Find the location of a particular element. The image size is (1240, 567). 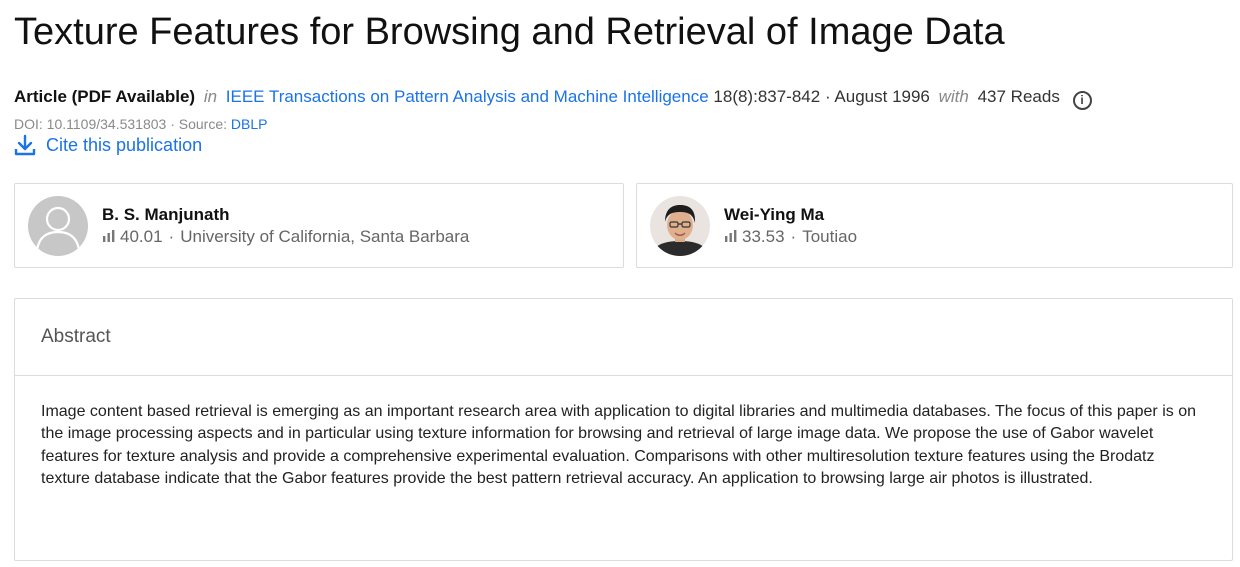

author-meta: 33.53 · Toutiao is located at coordinates (790, 237).